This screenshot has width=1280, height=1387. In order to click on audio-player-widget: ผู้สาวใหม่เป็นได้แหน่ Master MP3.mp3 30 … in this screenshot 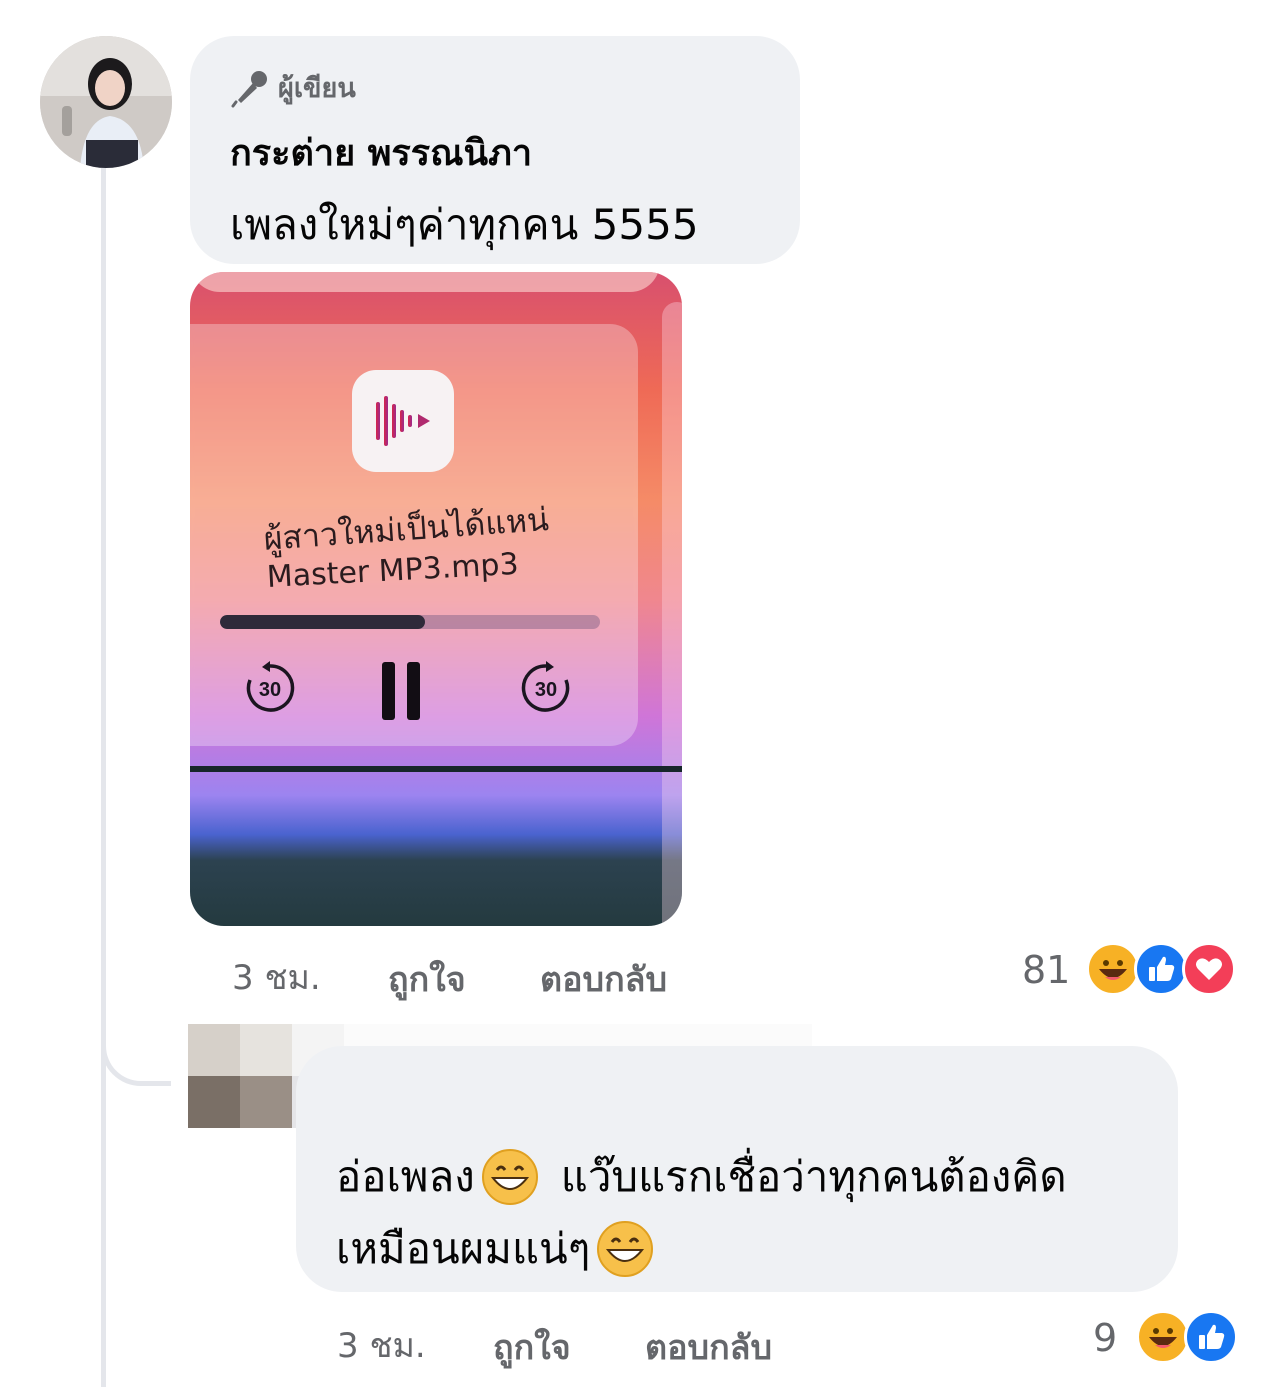, I will do `click(414, 535)`.